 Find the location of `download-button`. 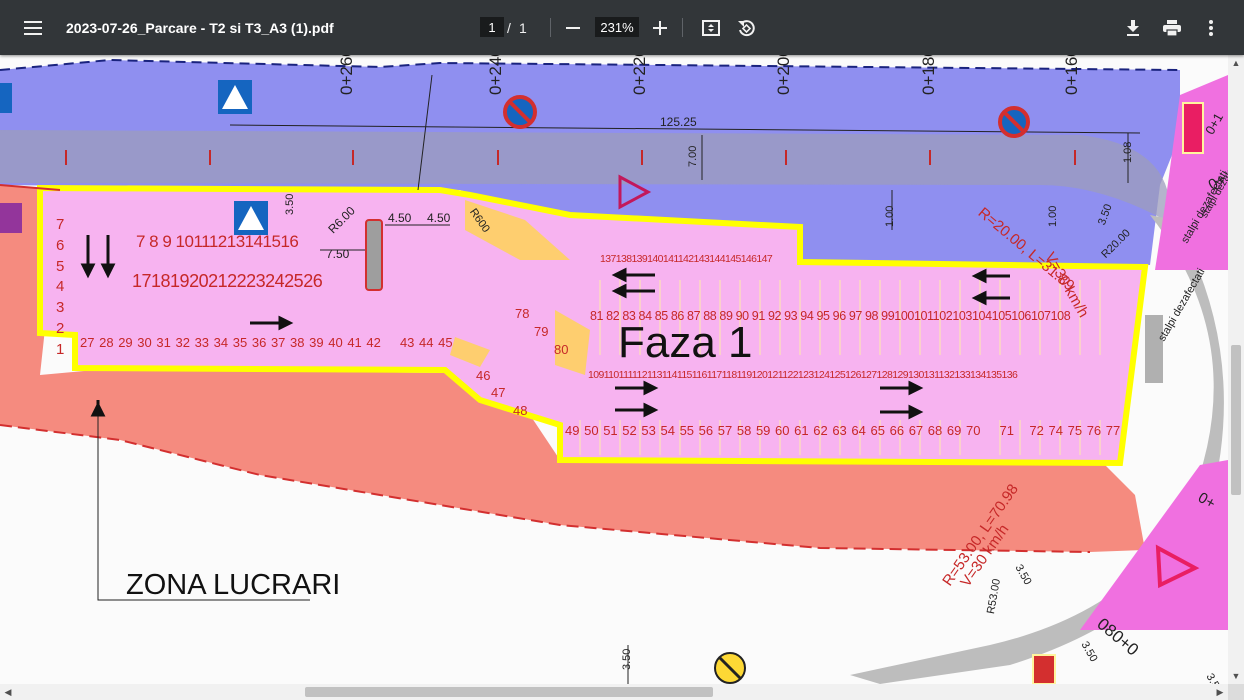

download-button is located at coordinates (1133, 27).